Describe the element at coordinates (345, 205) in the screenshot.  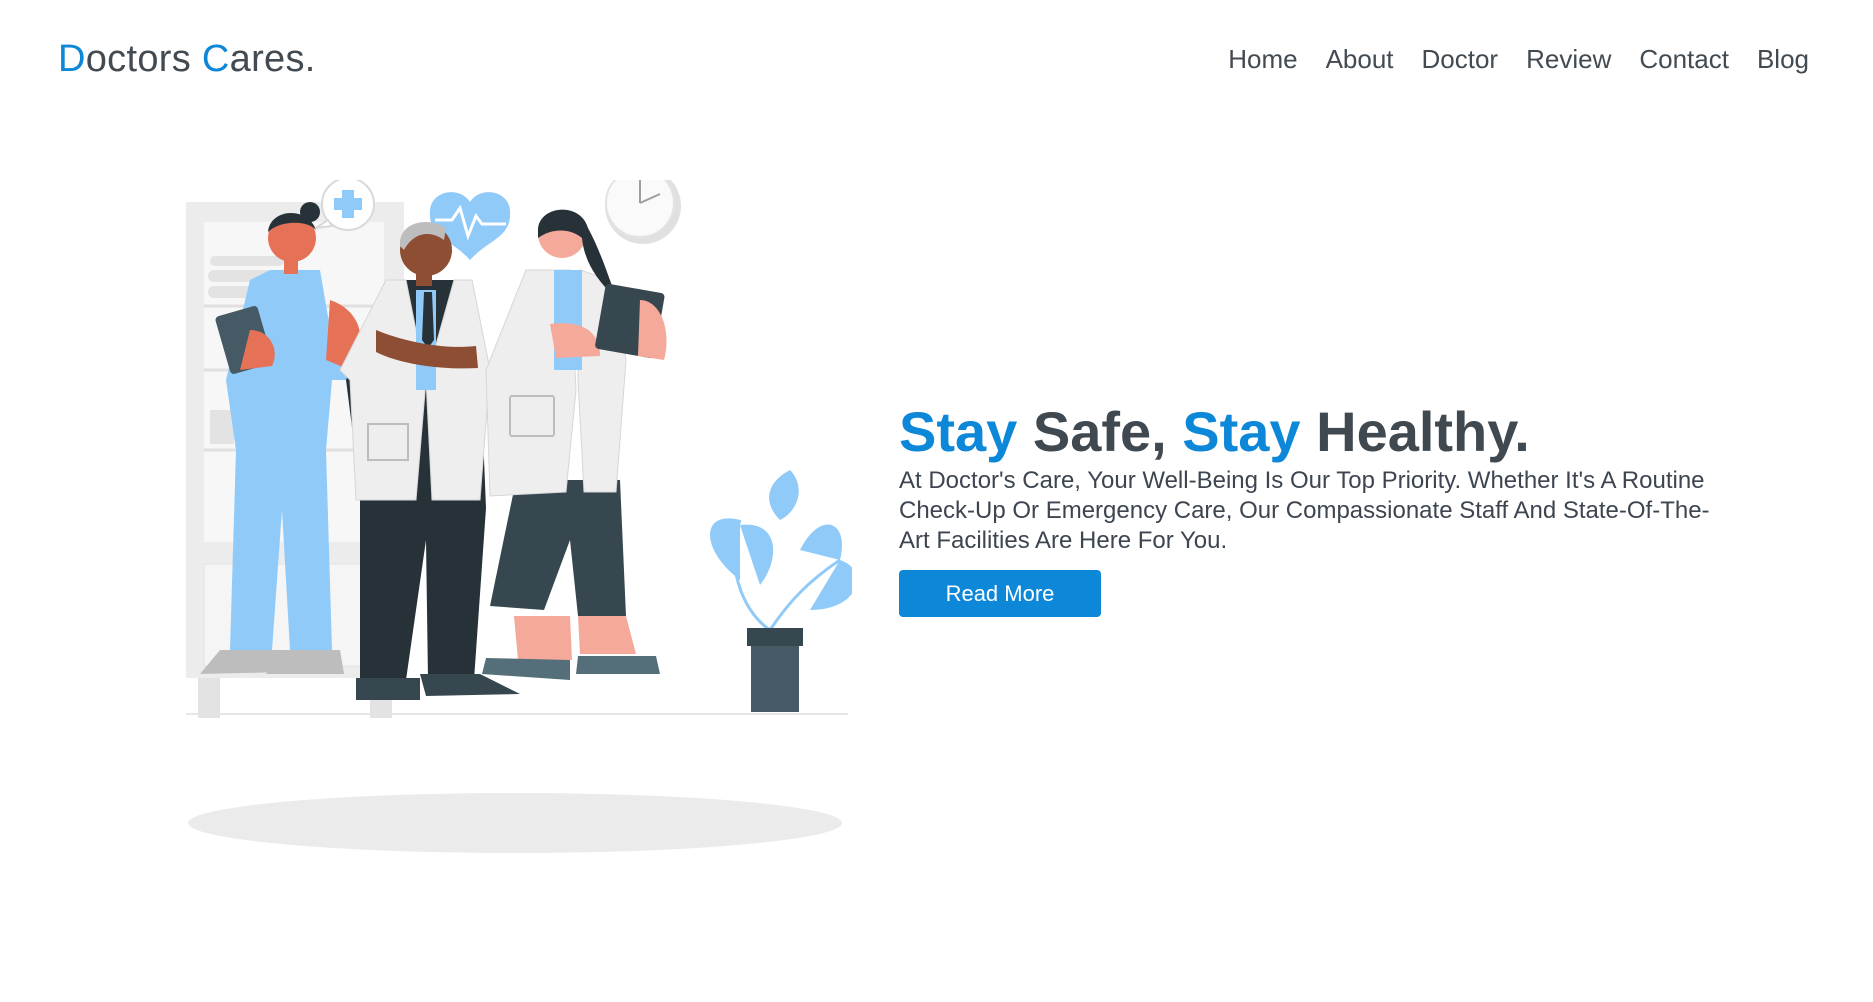
I see `plus-speech-bubble-icon` at that location.